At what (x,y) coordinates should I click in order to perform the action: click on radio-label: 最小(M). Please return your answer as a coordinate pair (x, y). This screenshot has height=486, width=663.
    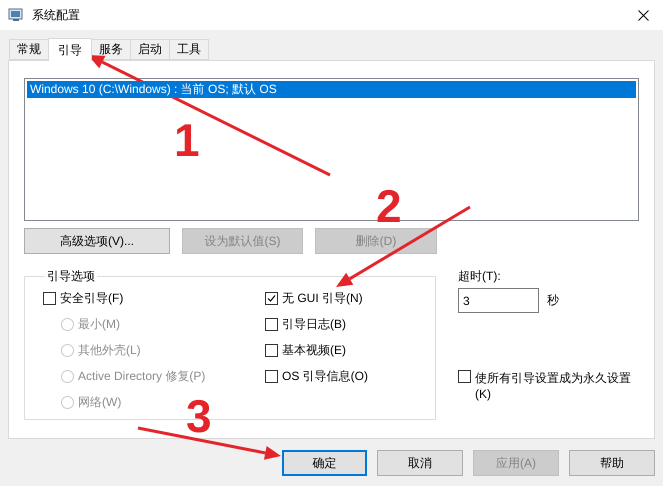
    Looking at the image, I should click on (99, 324).